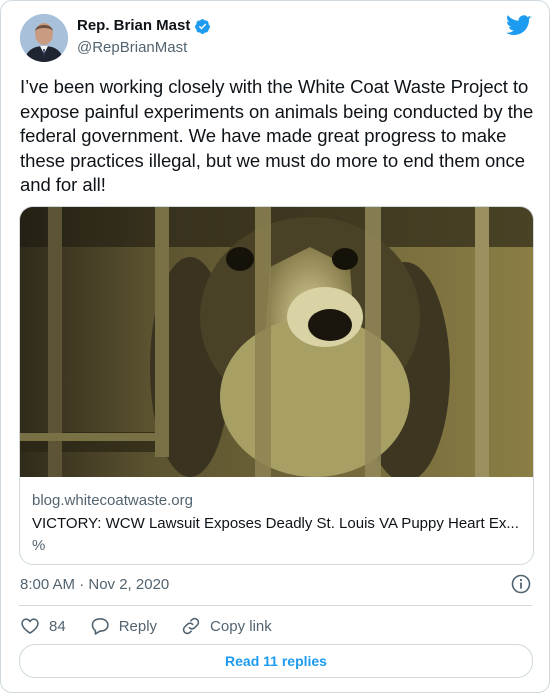 This screenshot has height=693, width=550. Describe the element at coordinates (191, 626) in the screenshot. I see `link-icon` at that location.